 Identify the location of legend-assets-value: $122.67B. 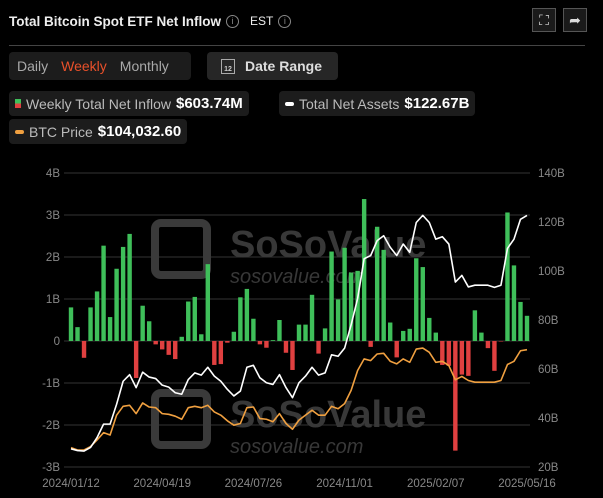
(437, 103).